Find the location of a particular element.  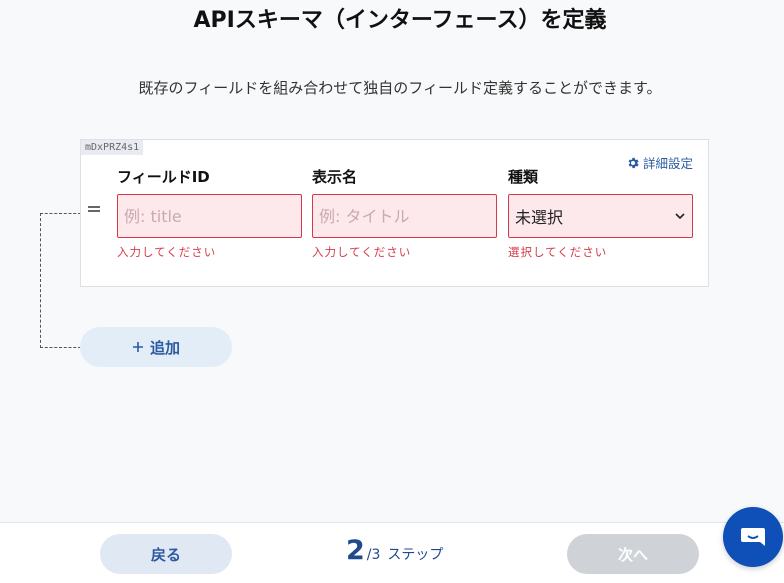

footer-bar: 戻る 2 /3 ステップ 次へ is located at coordinates (392, 552).